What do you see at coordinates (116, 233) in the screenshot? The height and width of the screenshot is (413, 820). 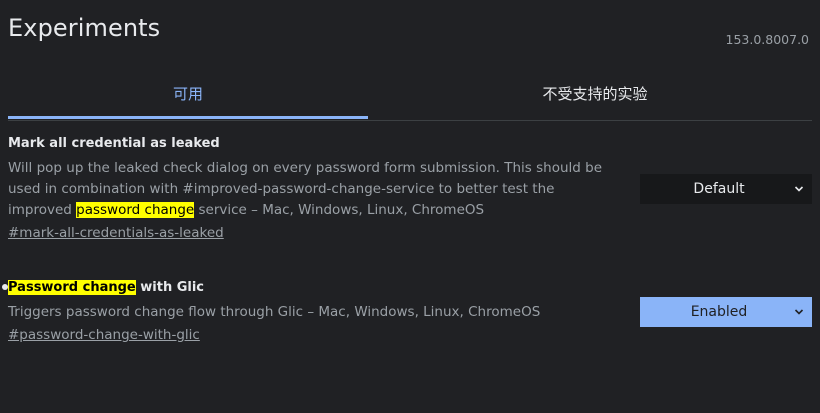 I see `experiment-permalink: #mark-all-credentials-as-leaked` at bounding box center [116, 233].